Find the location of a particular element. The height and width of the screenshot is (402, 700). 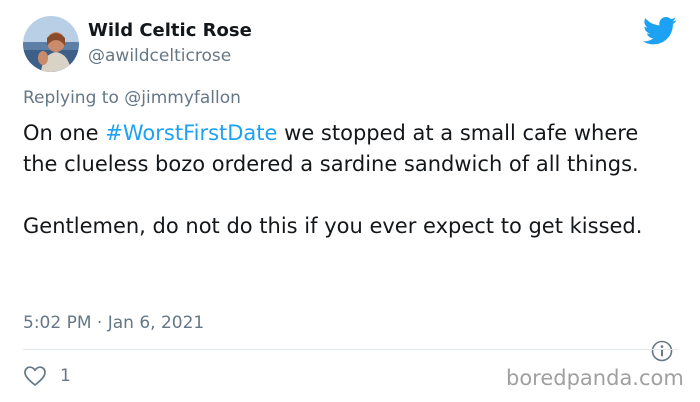

reply-prefix: Replying to is located at coordinates (71, 98).